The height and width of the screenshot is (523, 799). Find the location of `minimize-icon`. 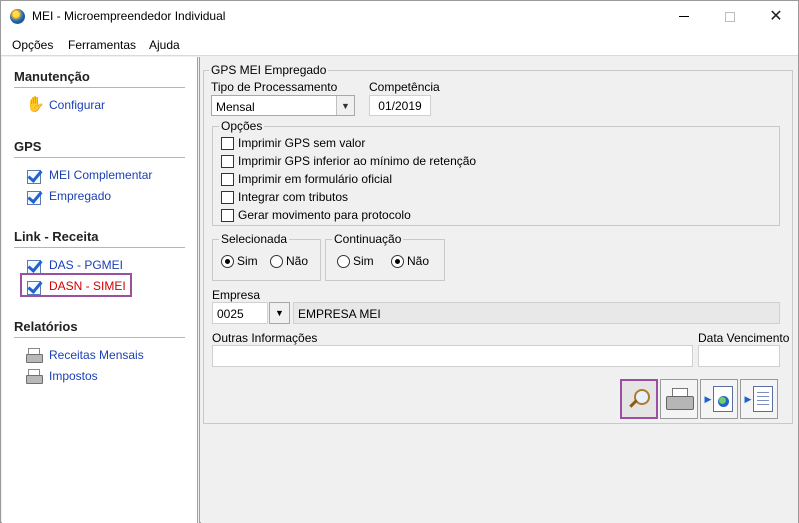

minimize-icon is located at coordinates (684, 16).